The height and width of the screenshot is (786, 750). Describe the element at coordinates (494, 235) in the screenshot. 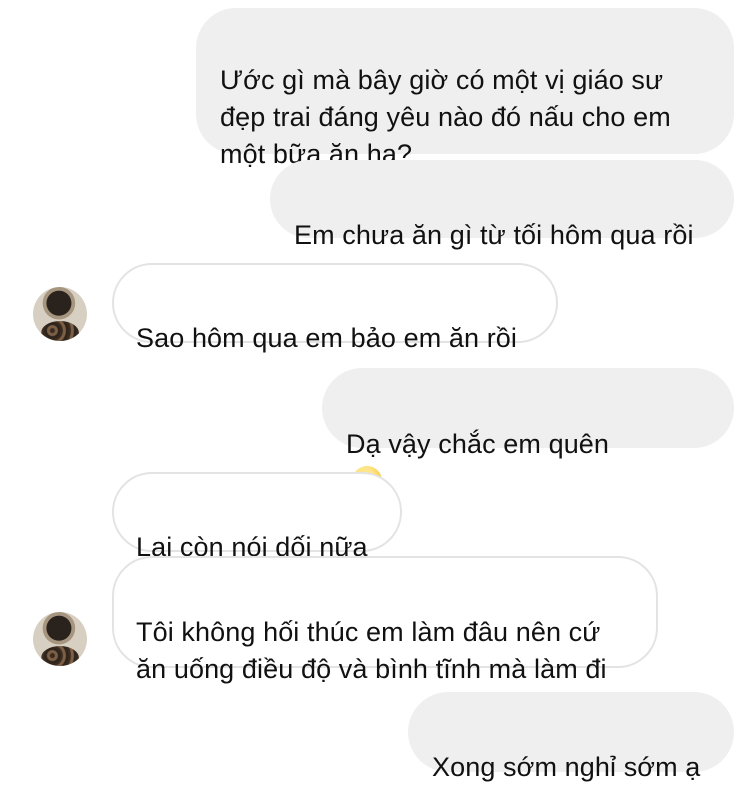

I see `message-text: Em chưa ăn gì từ tối hôm qua rồi` at that location.